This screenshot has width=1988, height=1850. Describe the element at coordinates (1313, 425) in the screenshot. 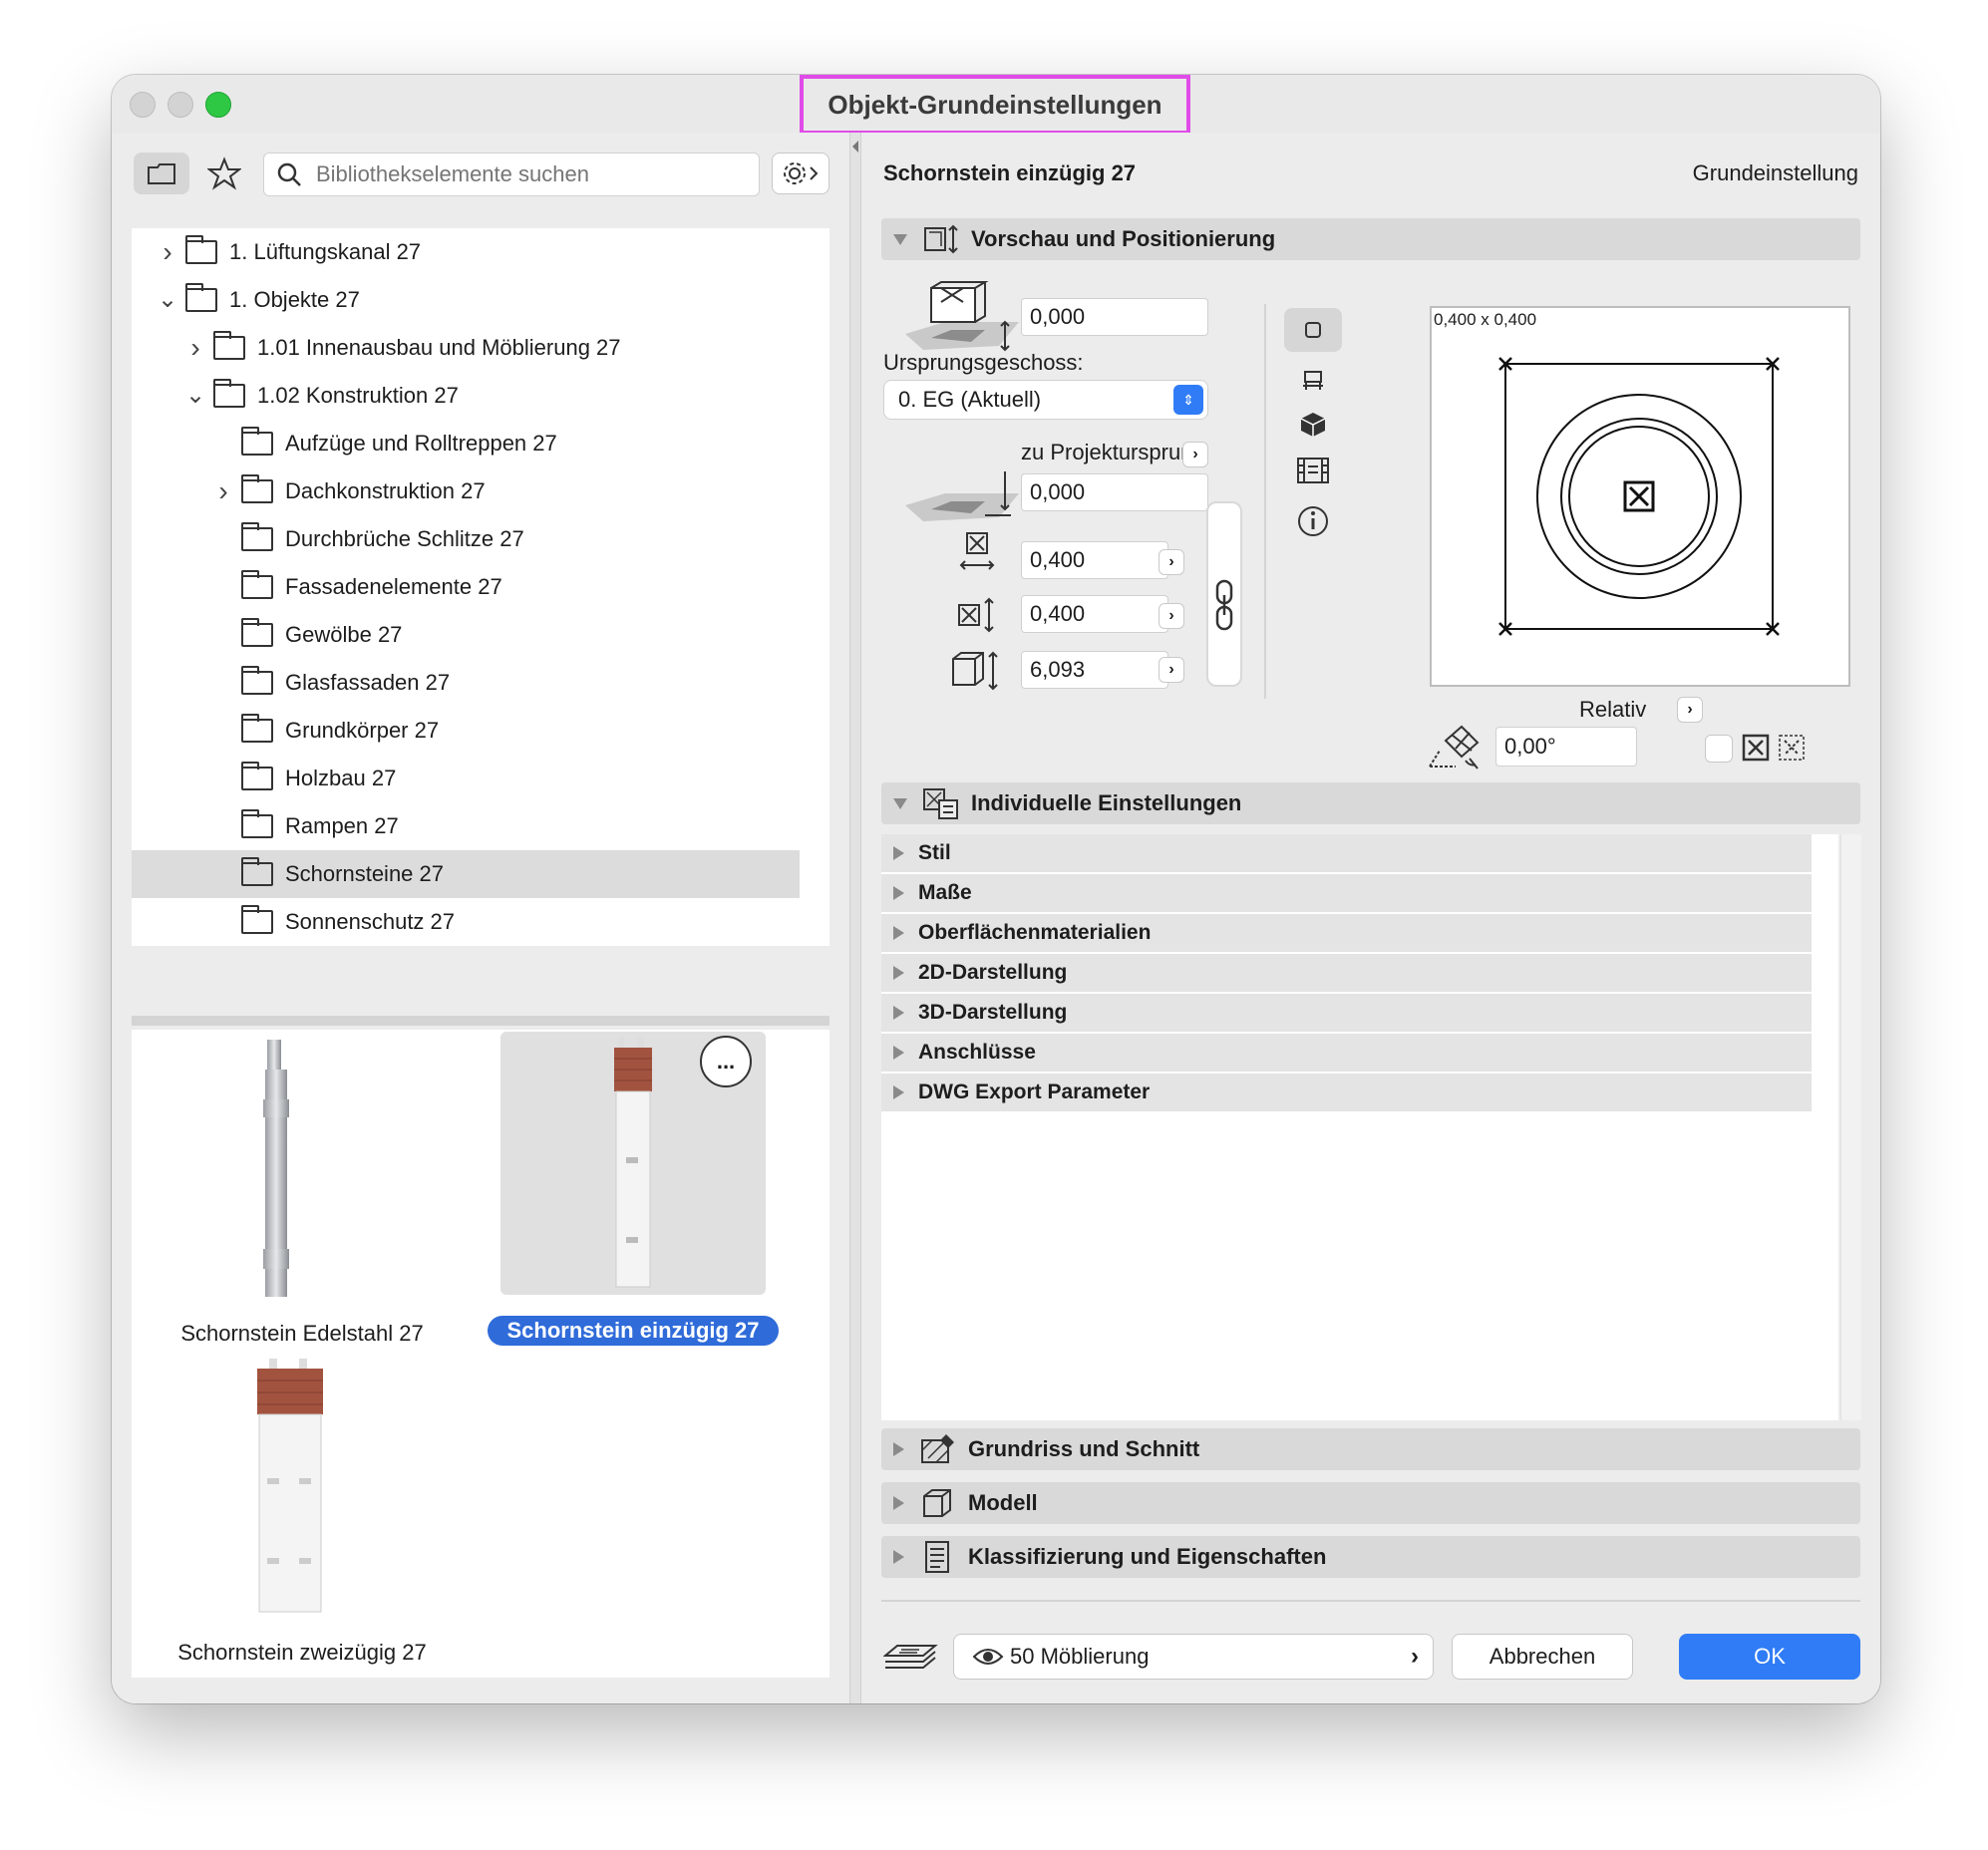

I see `view-3d-button` at that location.